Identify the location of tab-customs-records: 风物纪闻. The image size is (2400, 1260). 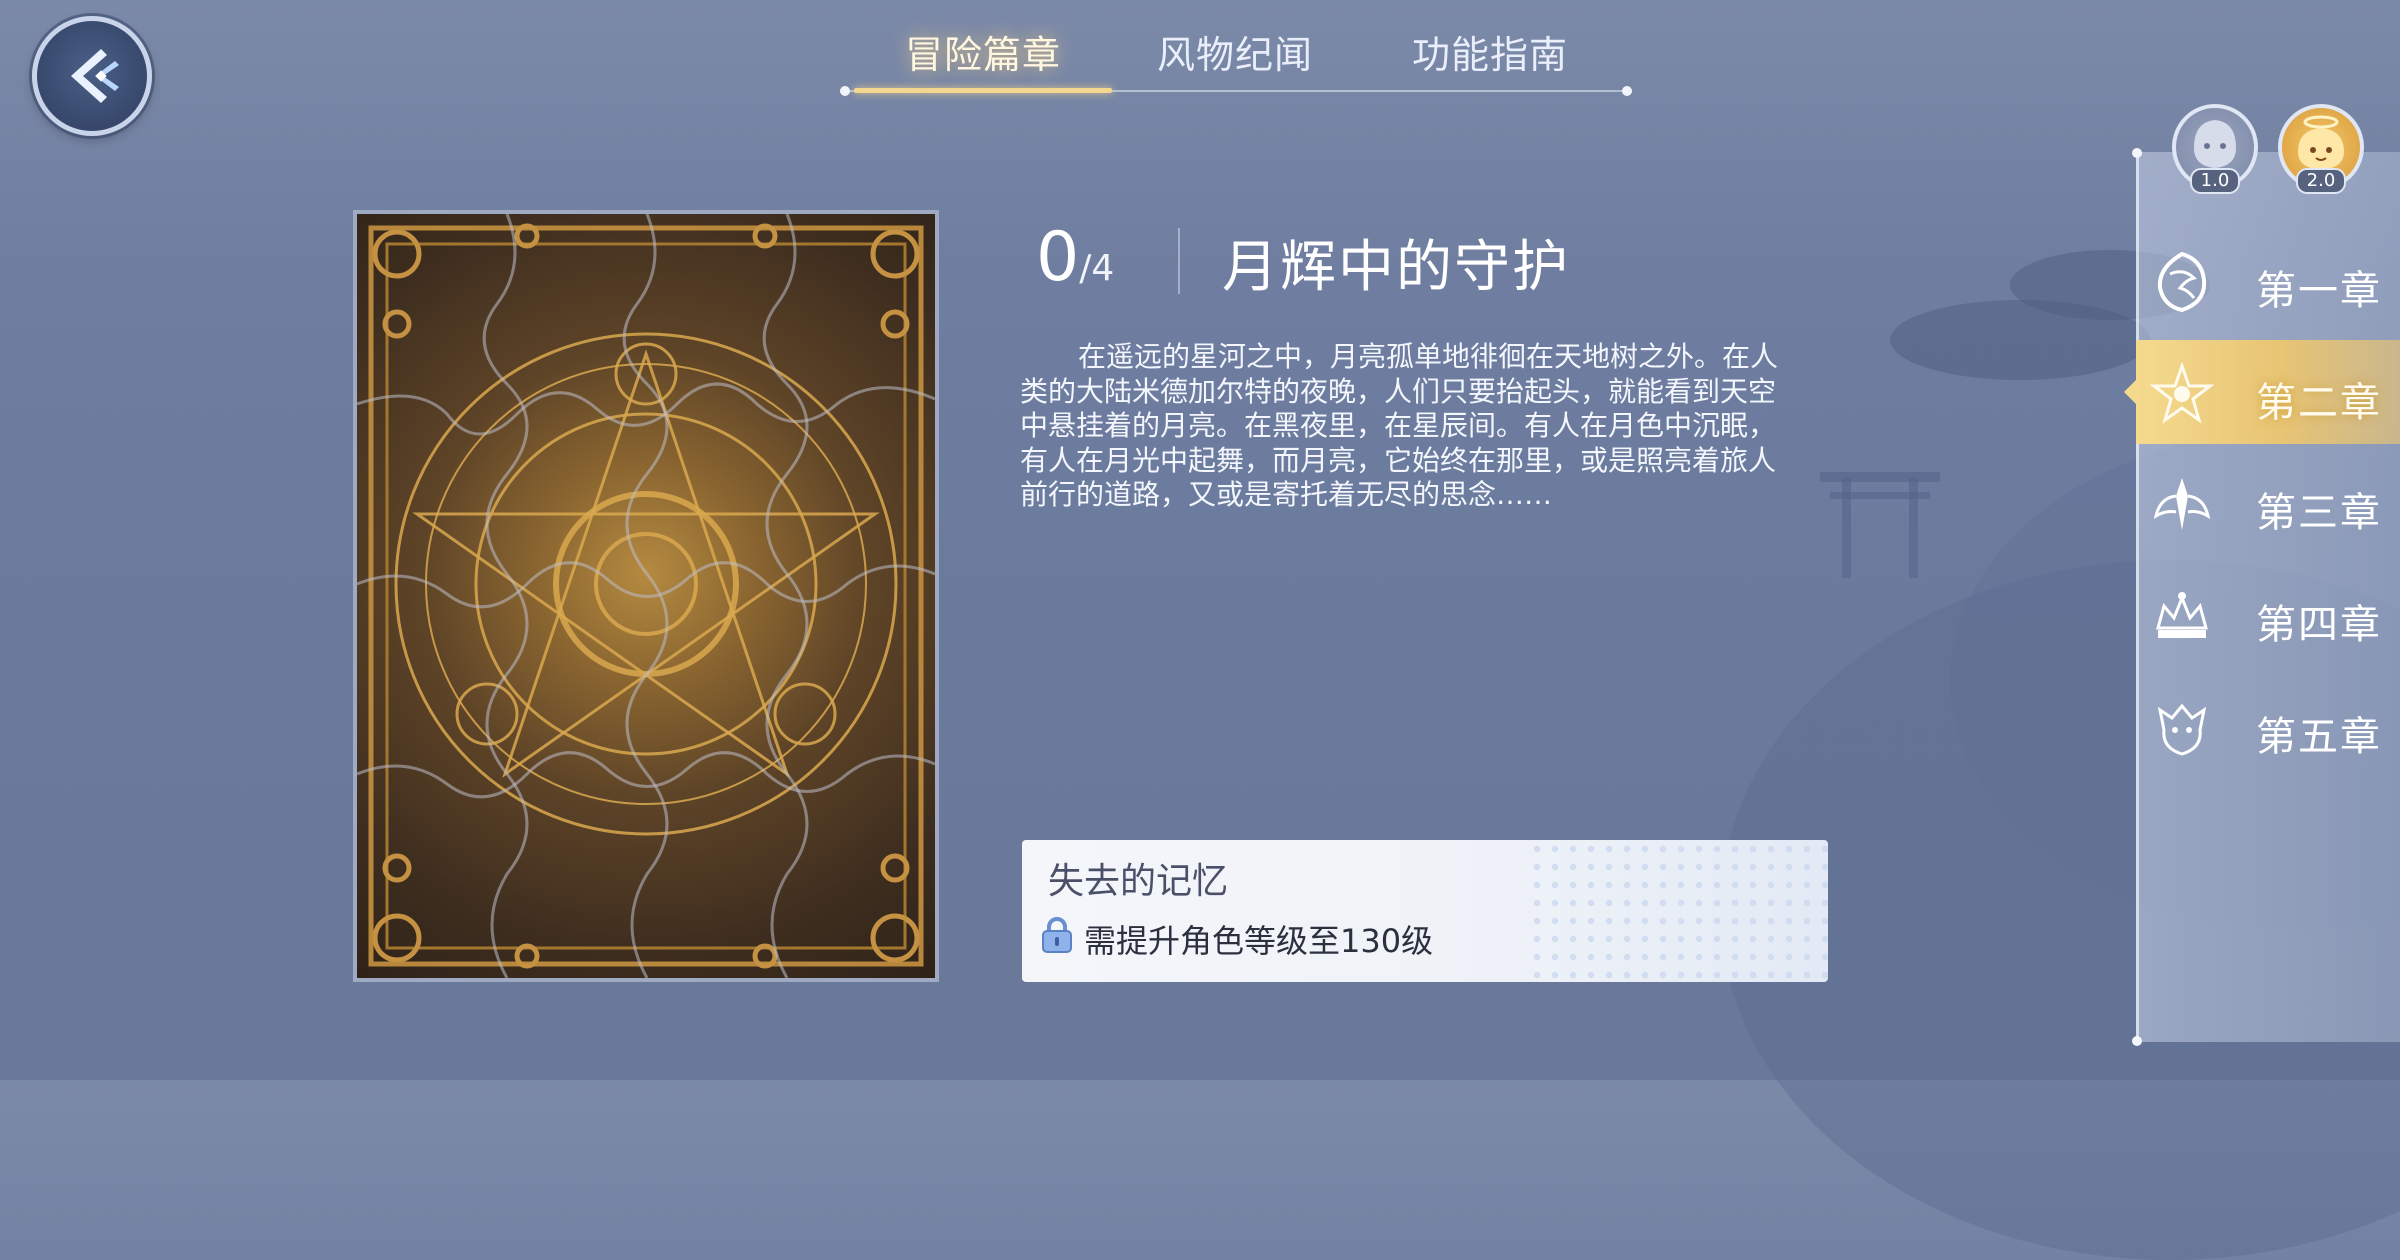
(1235, 51).